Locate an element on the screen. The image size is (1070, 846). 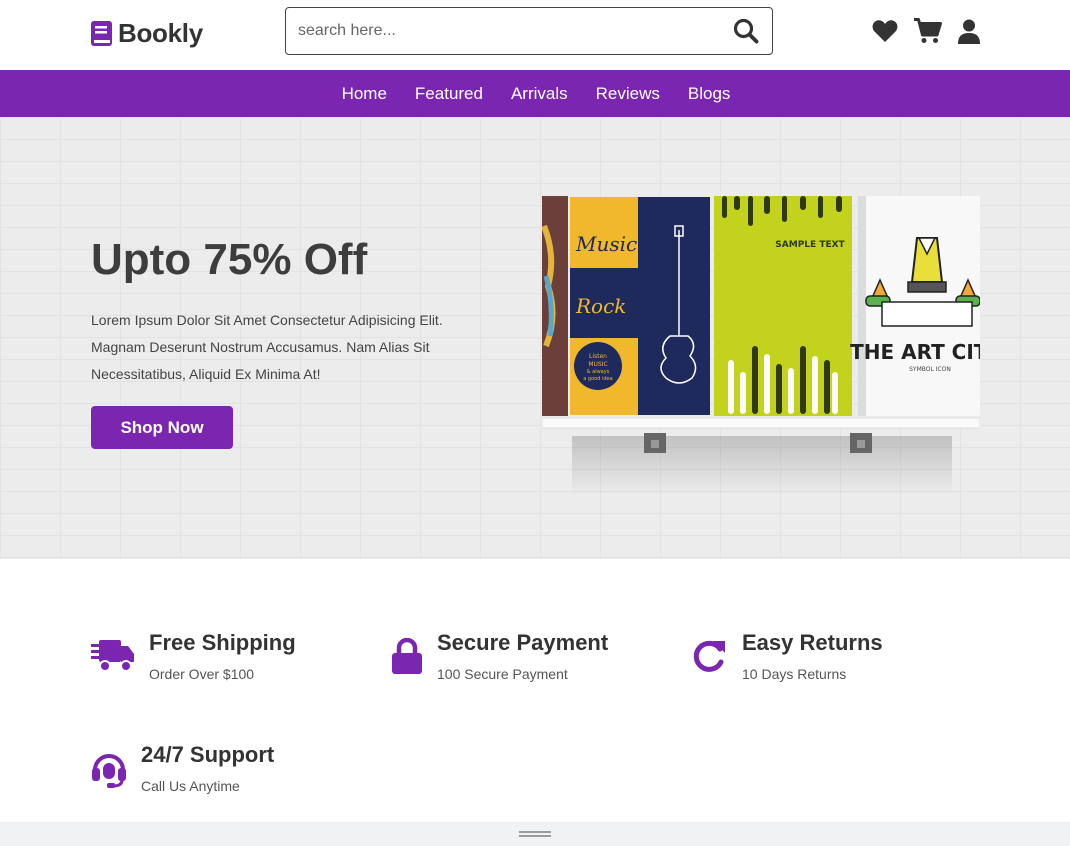
search-input is located at coordinates (509, 31).